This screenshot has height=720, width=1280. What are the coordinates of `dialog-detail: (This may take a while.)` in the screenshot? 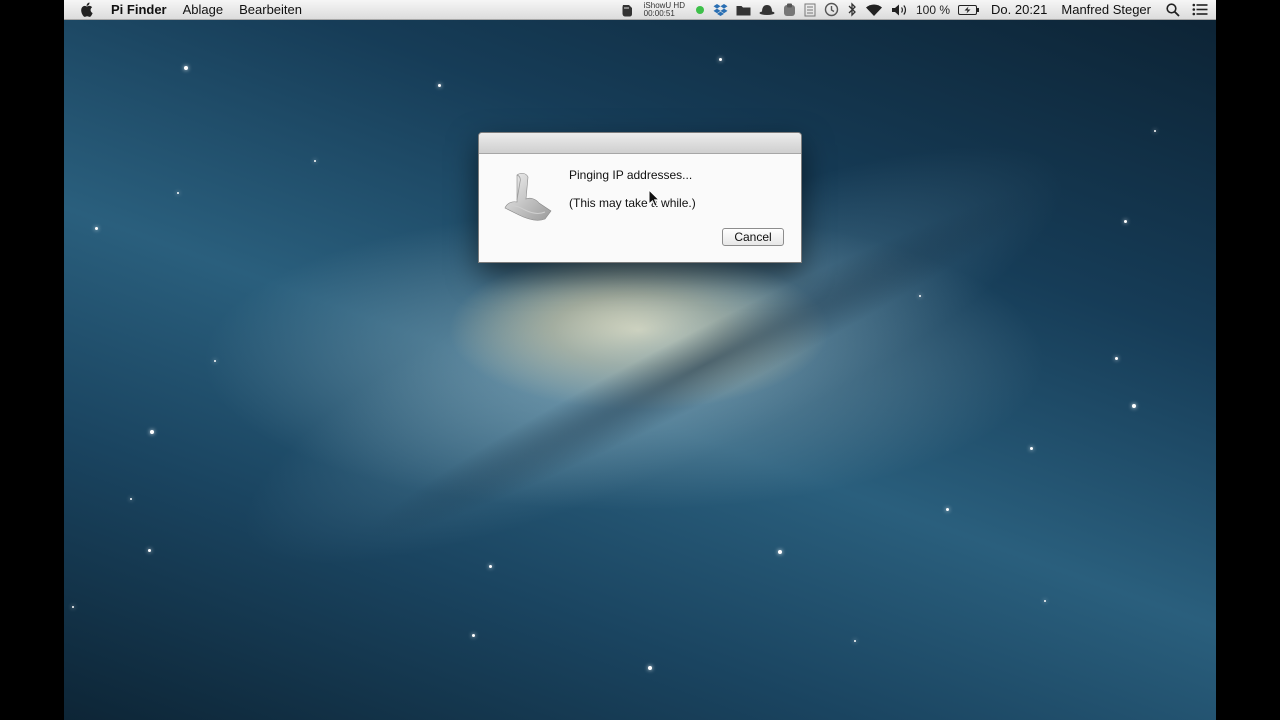 It's located at (632, 203).